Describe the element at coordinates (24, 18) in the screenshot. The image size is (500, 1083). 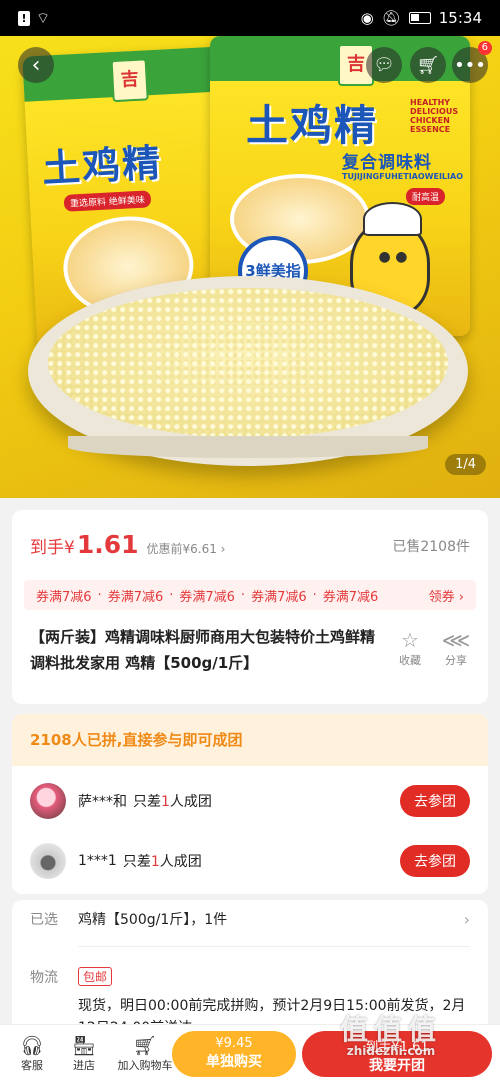
I see `sim-alert-icon: !` at that location.